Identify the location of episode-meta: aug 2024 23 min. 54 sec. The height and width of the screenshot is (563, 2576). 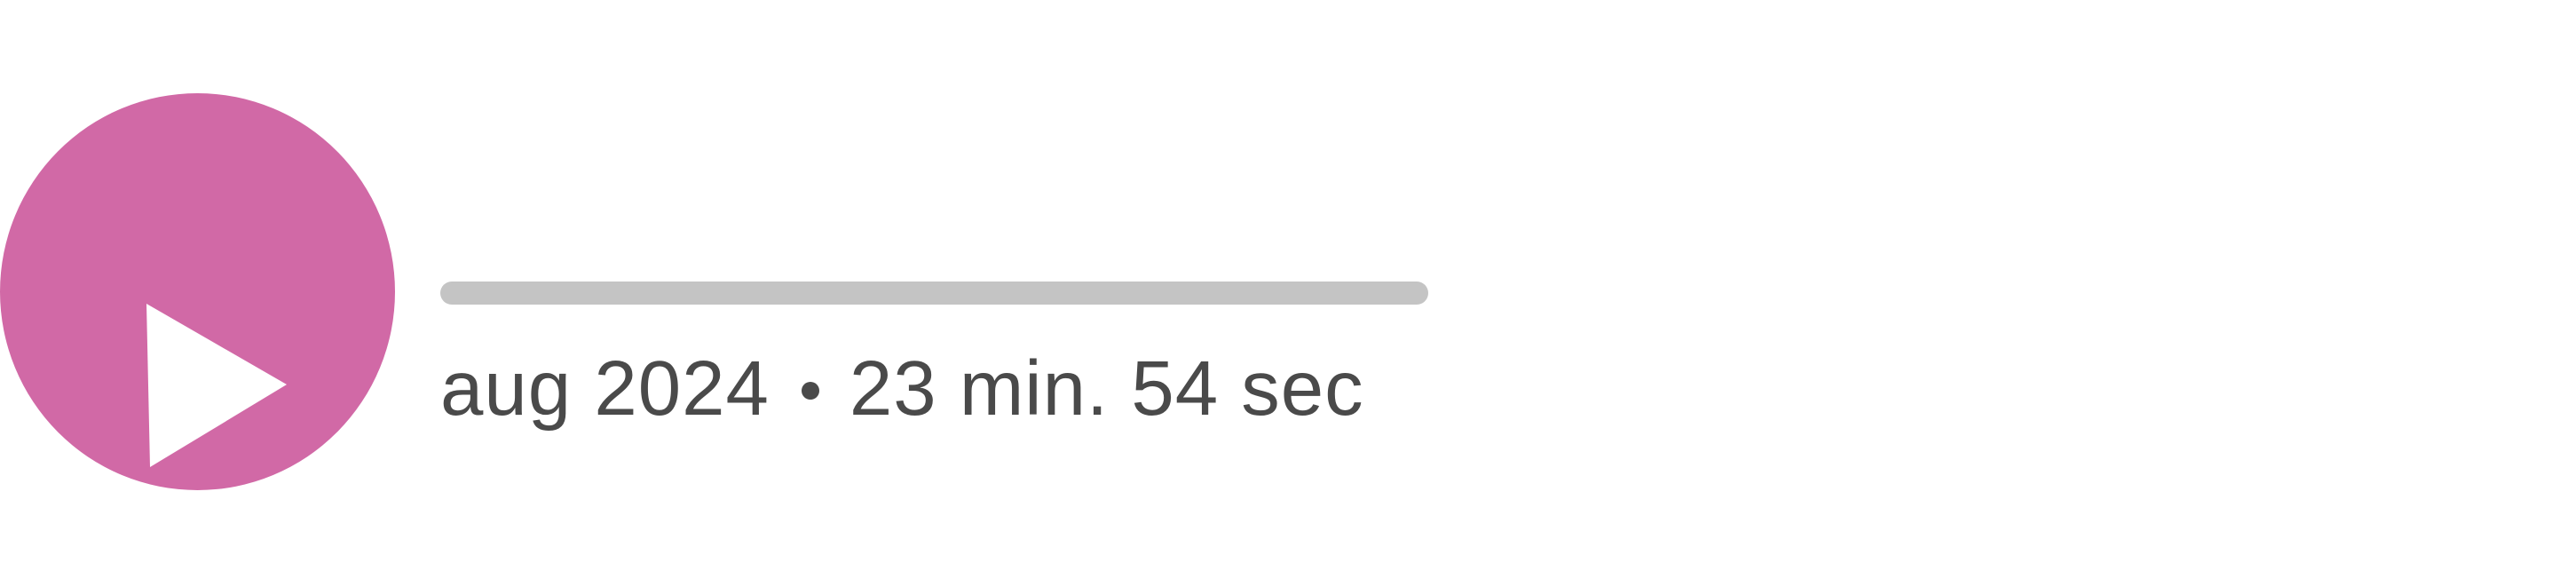
(902, 389).